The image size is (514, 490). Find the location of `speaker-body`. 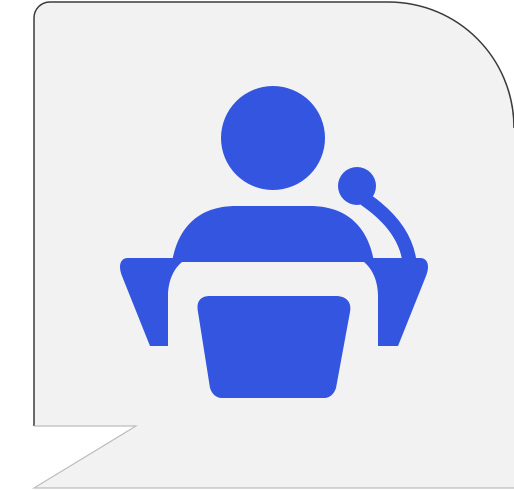

speaker-body is located at coordinates (273, 234).